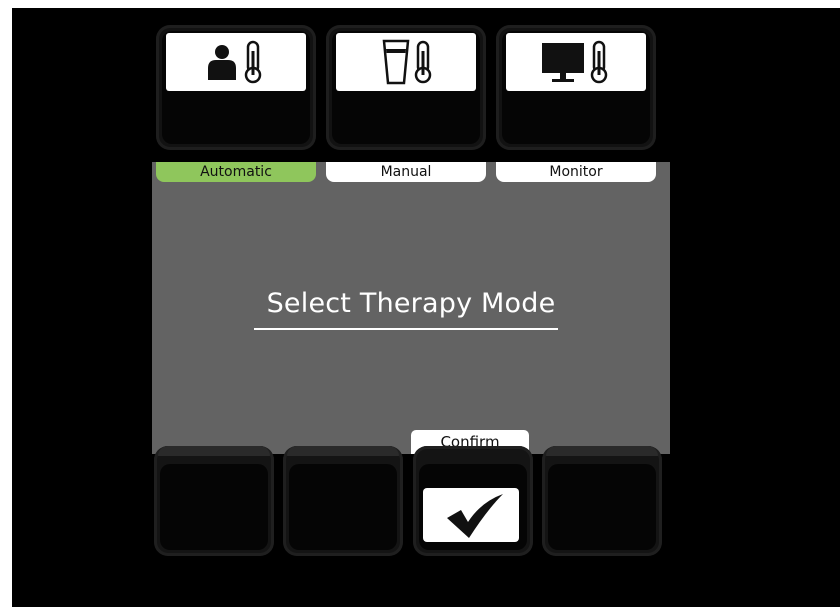 This screenshot has width=840, height=607. What do you see at coordinates (471, 515) in the screenshot?
I see `checkmark-icon` at bounding box center [471, 515].